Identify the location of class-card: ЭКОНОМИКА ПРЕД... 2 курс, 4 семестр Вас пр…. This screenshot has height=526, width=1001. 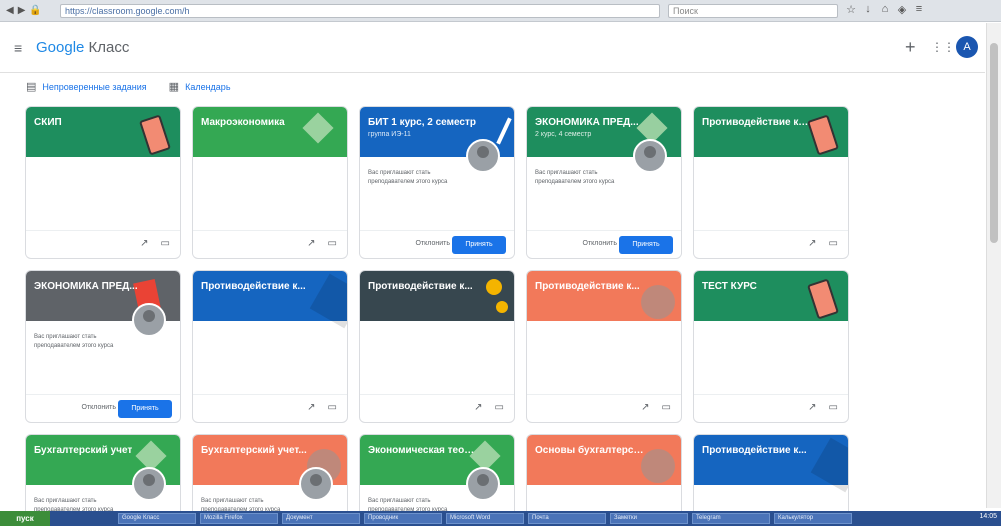
(604, 182).